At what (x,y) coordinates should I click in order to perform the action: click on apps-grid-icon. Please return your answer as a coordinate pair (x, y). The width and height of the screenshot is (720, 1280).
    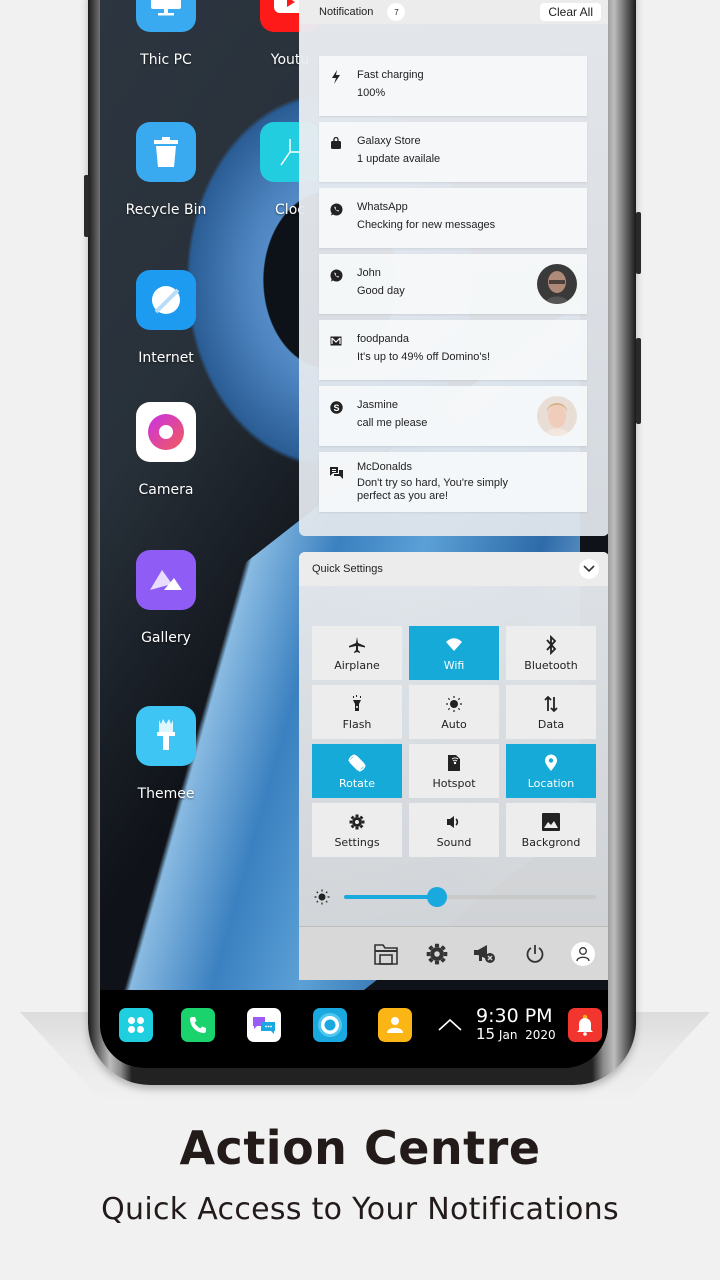
    Looking at the image, I should click on (136, 1025).